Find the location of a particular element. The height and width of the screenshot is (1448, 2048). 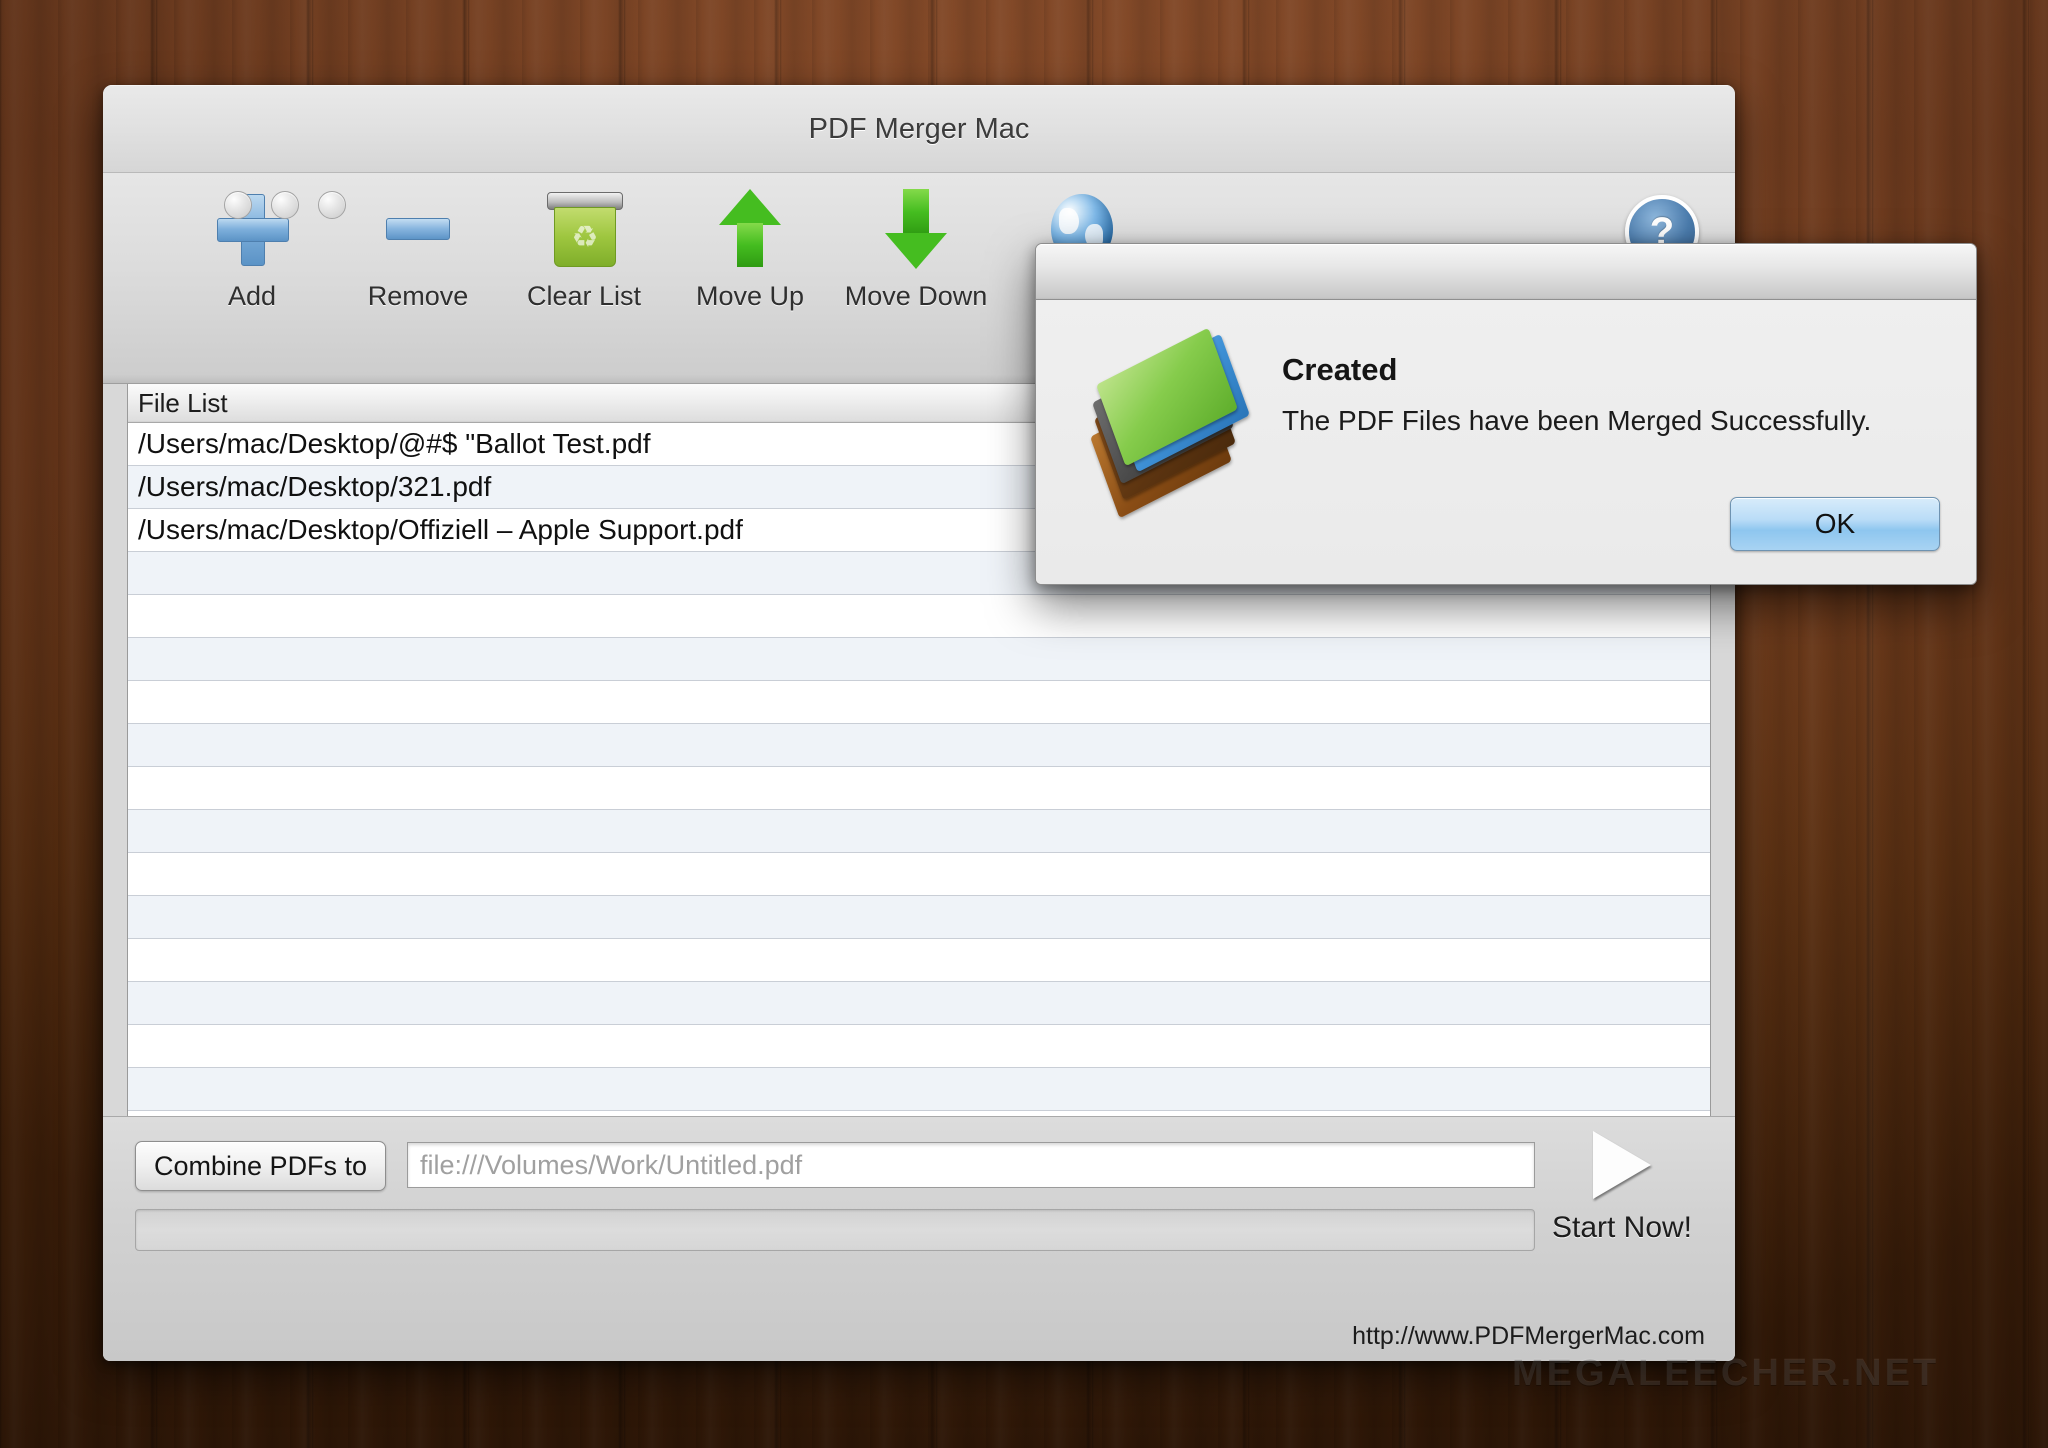

toolbar-label-move-down: Move Down is located at coordinates (916, 296).